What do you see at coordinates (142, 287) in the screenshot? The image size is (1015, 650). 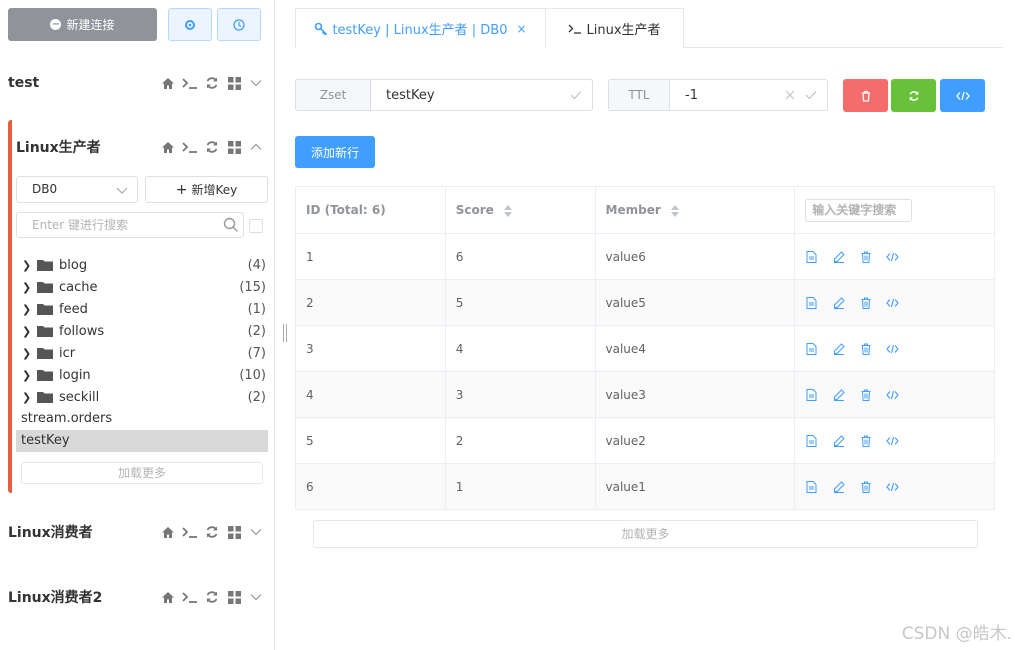 I see `folder-item-cache: ❯ cache (15)` at bounding box center [142, 287].